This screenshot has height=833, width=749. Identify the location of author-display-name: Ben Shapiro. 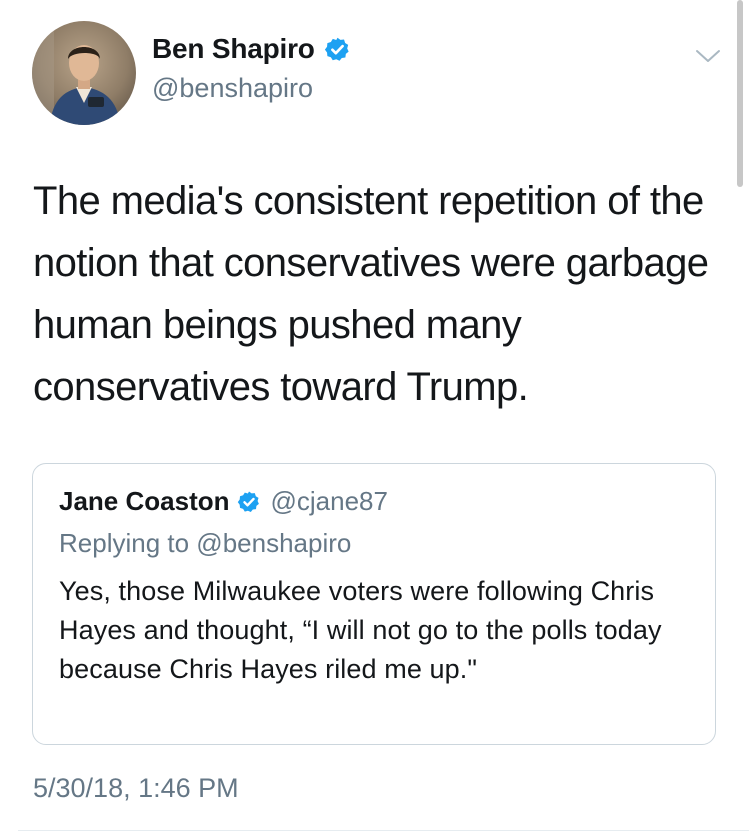
(233, 49).